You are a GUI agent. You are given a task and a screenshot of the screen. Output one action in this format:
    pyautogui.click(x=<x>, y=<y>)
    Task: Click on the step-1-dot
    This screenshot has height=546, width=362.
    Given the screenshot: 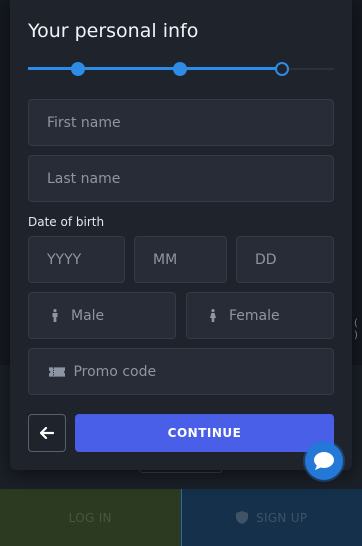 What is the action you would take?
    pyautogui.click(x=78, y=69)
    